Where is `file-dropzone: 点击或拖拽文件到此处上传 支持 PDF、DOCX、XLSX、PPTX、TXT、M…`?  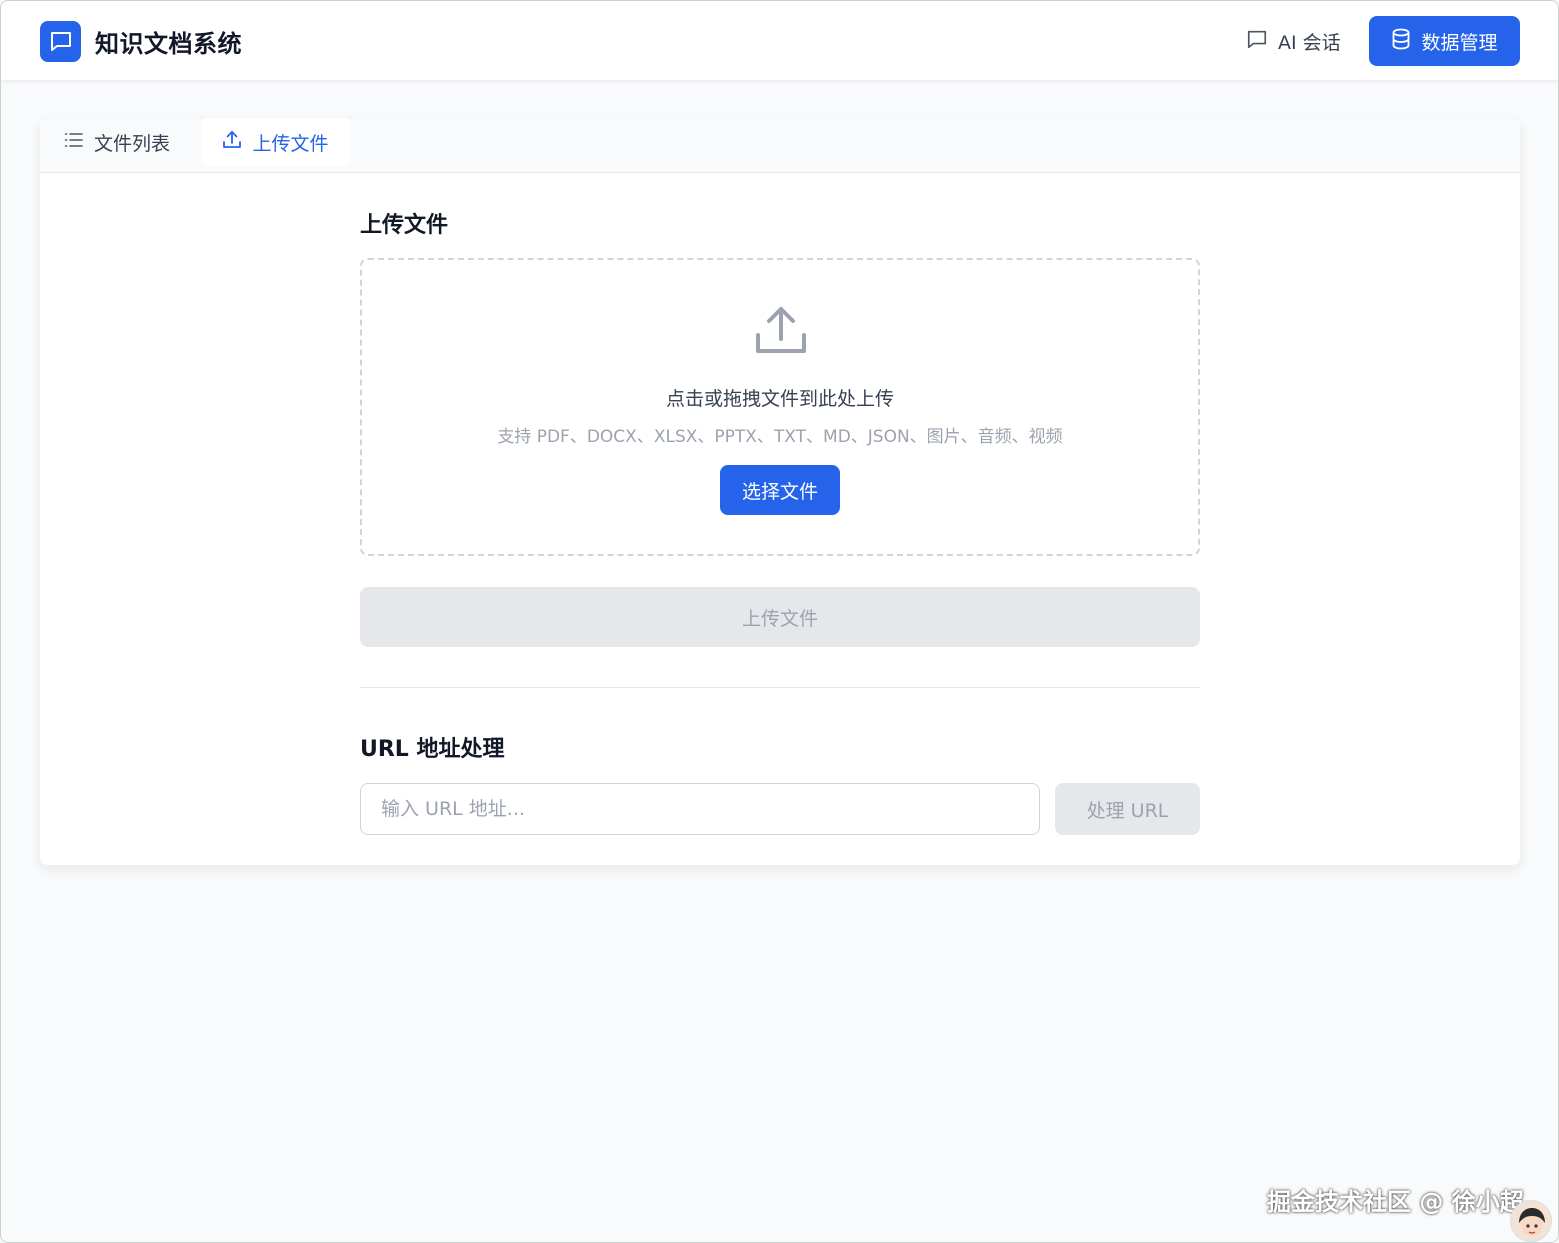 file-dropzone: 点击或拖拽文件到此处上传 支持 PDF、DOCX、XLSX、PPTX、TXT、M… is located at coordinates (780, 407).